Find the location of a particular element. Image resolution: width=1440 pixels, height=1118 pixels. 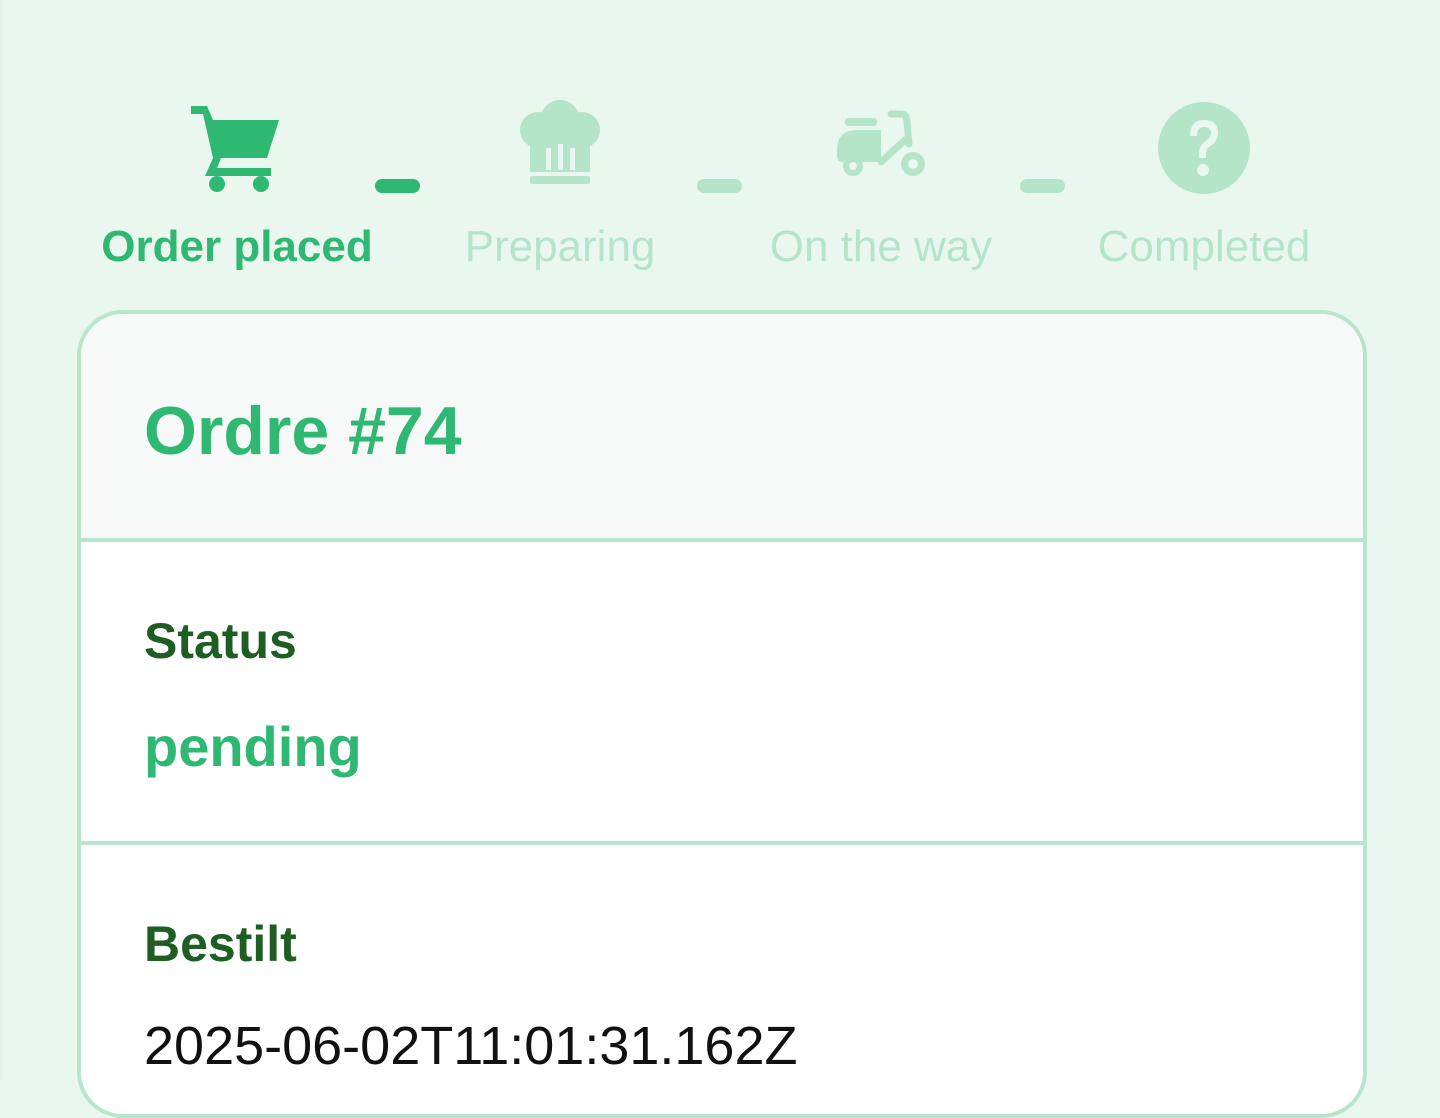

step-label: Preparing is located at coordinates (560, 246).